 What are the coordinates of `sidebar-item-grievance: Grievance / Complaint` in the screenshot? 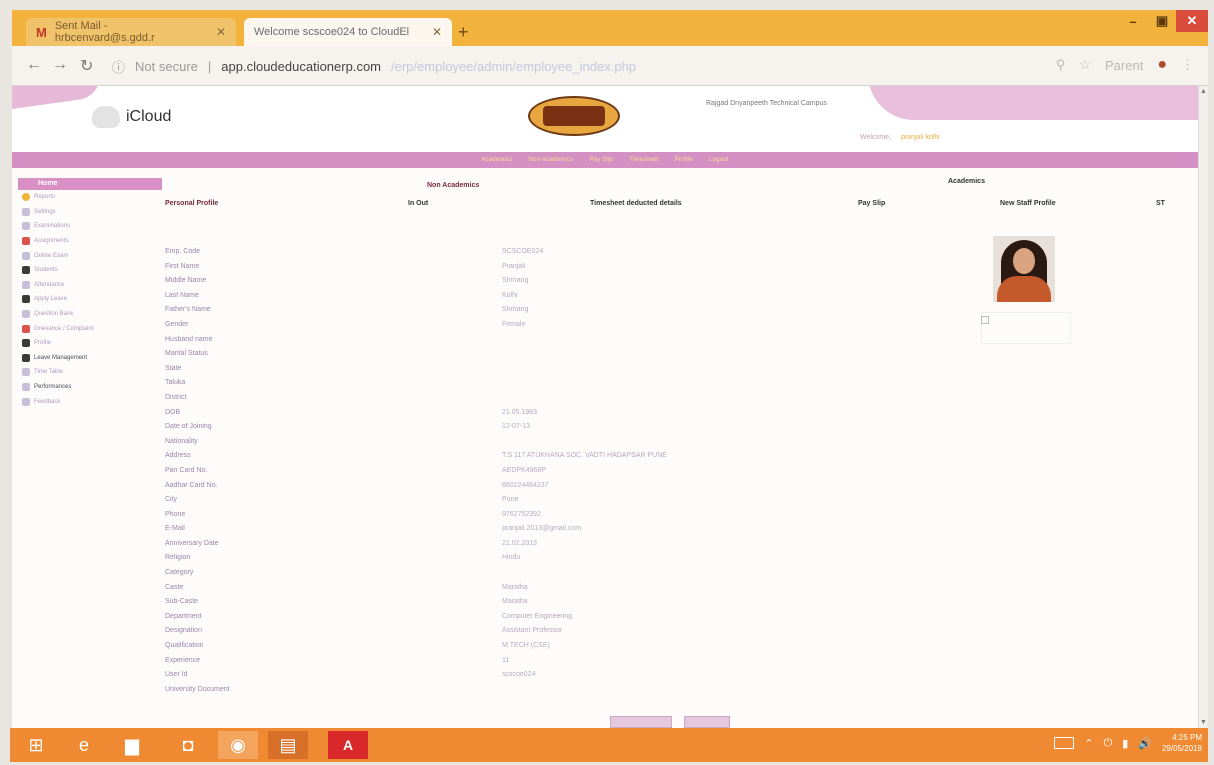 It's located at (90, 328).